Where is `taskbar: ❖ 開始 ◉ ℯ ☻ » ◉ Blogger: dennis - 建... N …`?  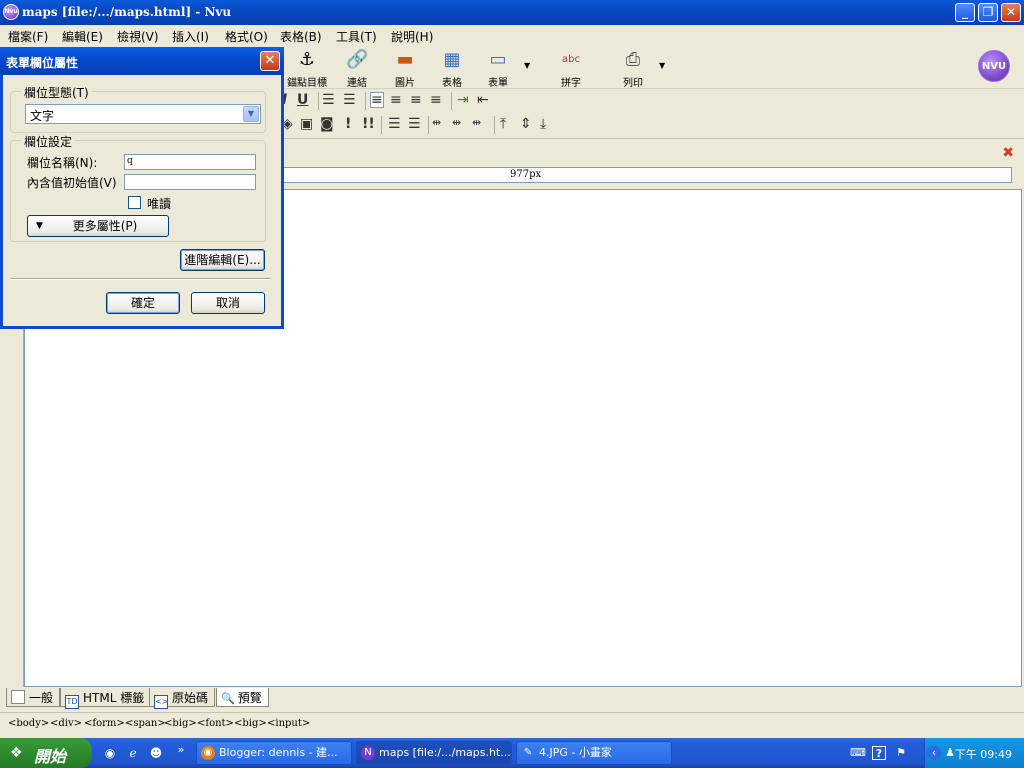 taskbar: ❖ 開始 ◉ ℯ ☻ » ◉ Blogger: dennis - 建... N … is located at coordinates (512, 753).